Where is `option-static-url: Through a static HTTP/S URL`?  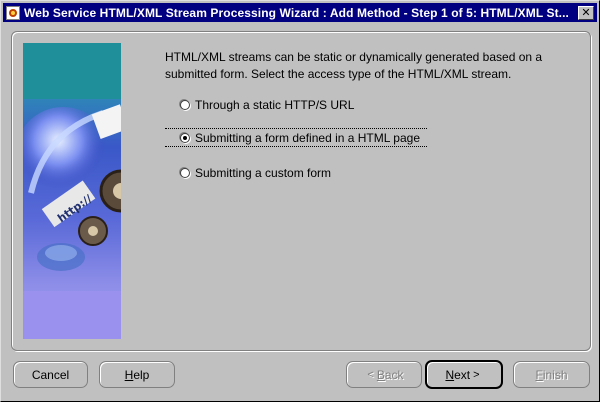 option-static-url: Through a static HTTP/S URL is located at coordinates (265, 105).